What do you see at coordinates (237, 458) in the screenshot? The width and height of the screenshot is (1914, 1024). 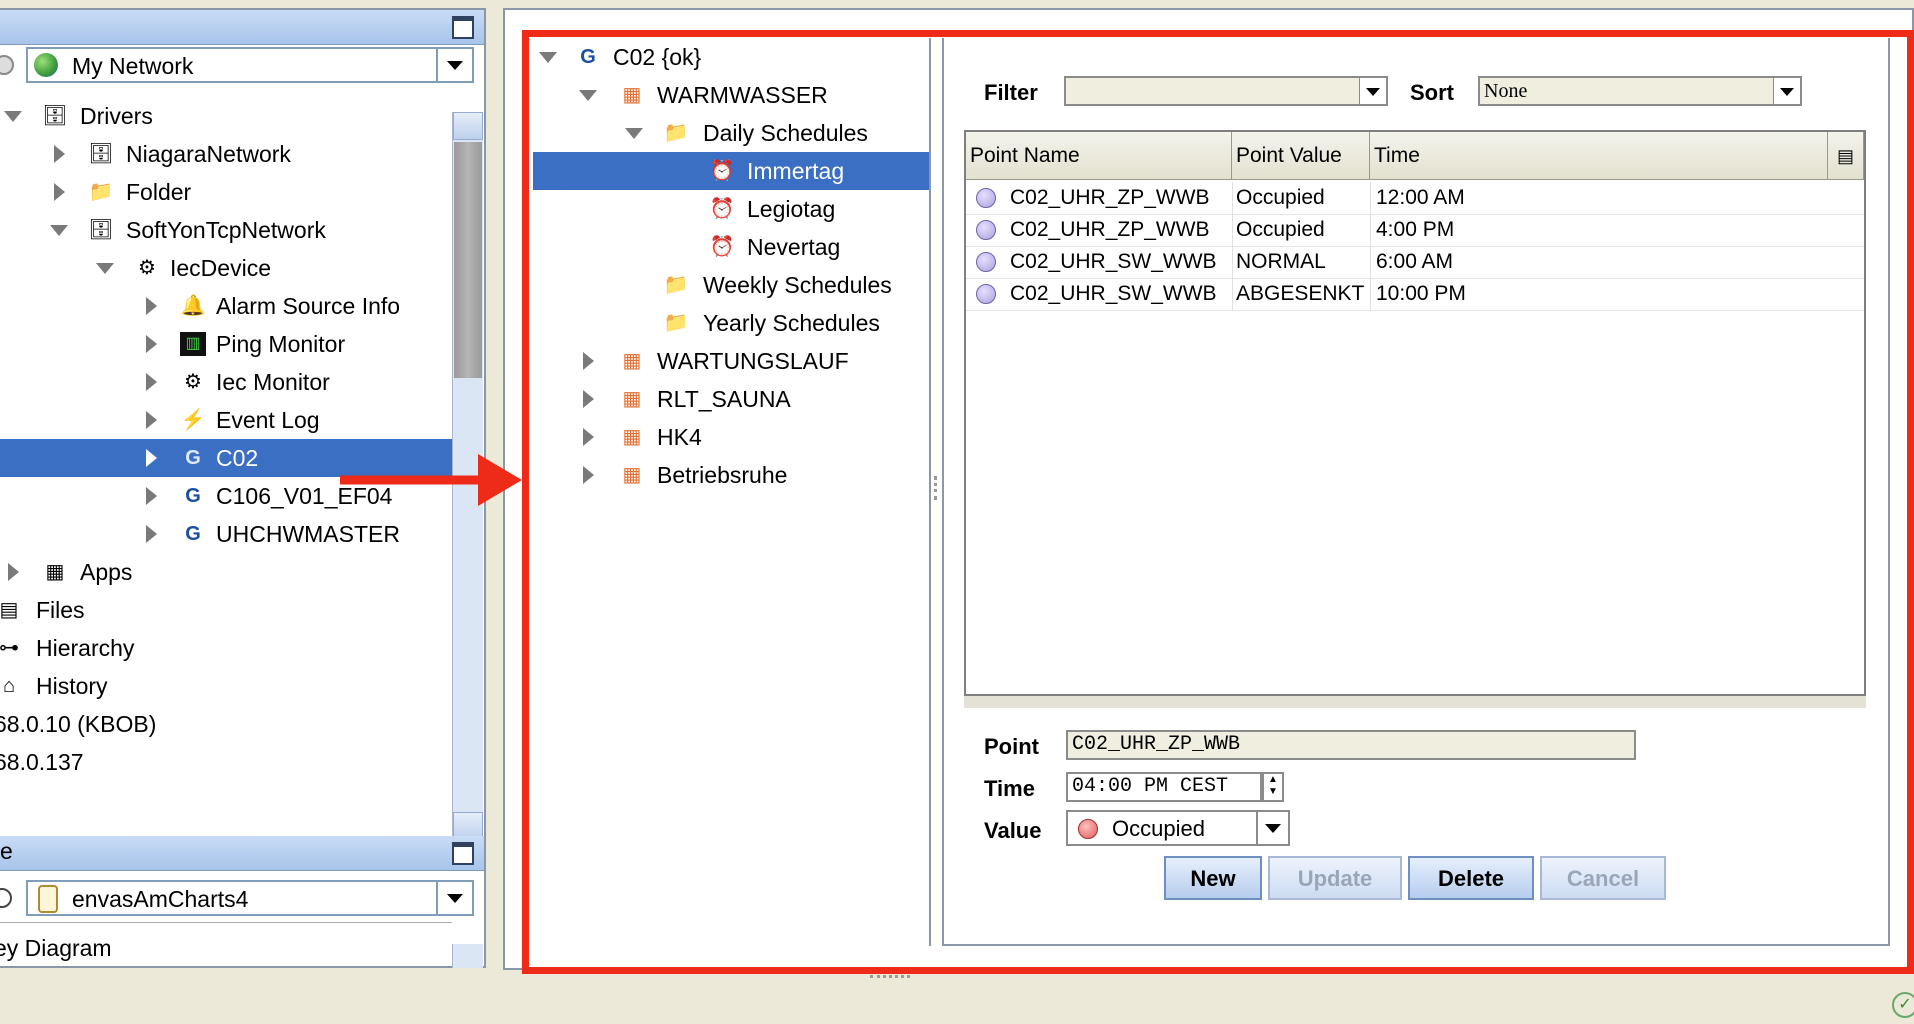 I see `nav-item-label: C02` at bounding box center [237, 458].